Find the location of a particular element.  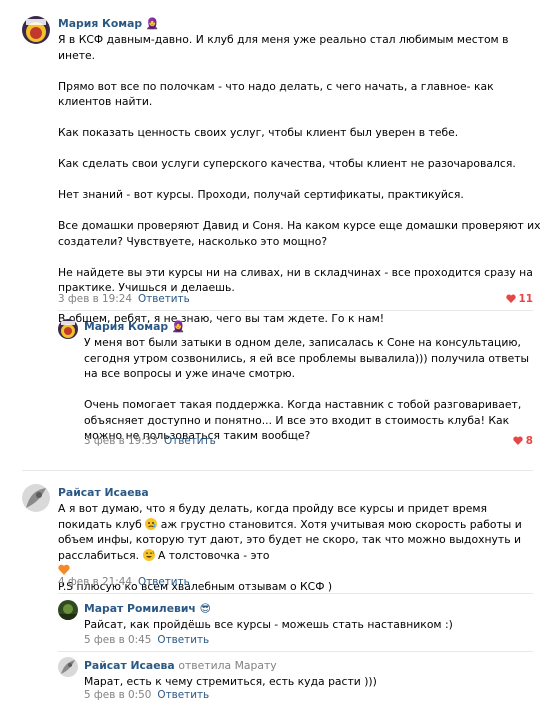

like-button: 11 is located at coordinates (519, 300).